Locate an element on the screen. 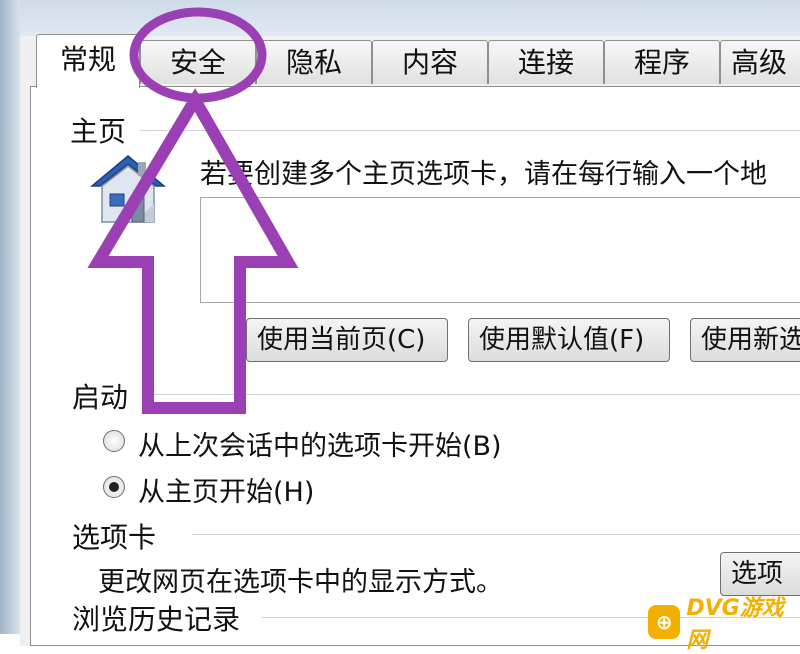 This screenshot has height=654, width=800. watermark: ⊕ DVG游戏网 is located at coordinates (724, 622).